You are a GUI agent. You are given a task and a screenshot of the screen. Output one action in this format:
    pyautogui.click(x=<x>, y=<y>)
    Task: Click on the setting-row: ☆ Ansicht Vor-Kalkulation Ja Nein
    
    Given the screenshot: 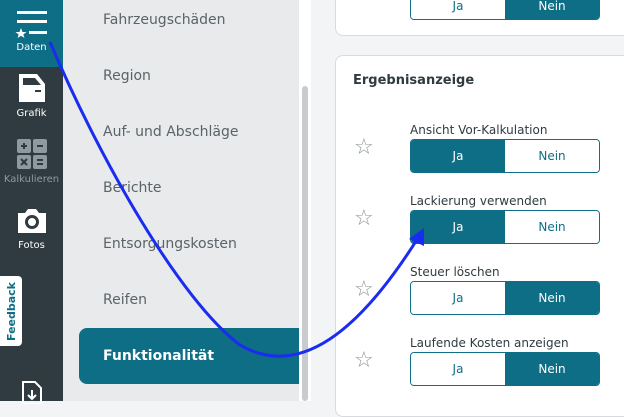 What is the action you would take?
    pyautogui.click(x=480, y=158)
    